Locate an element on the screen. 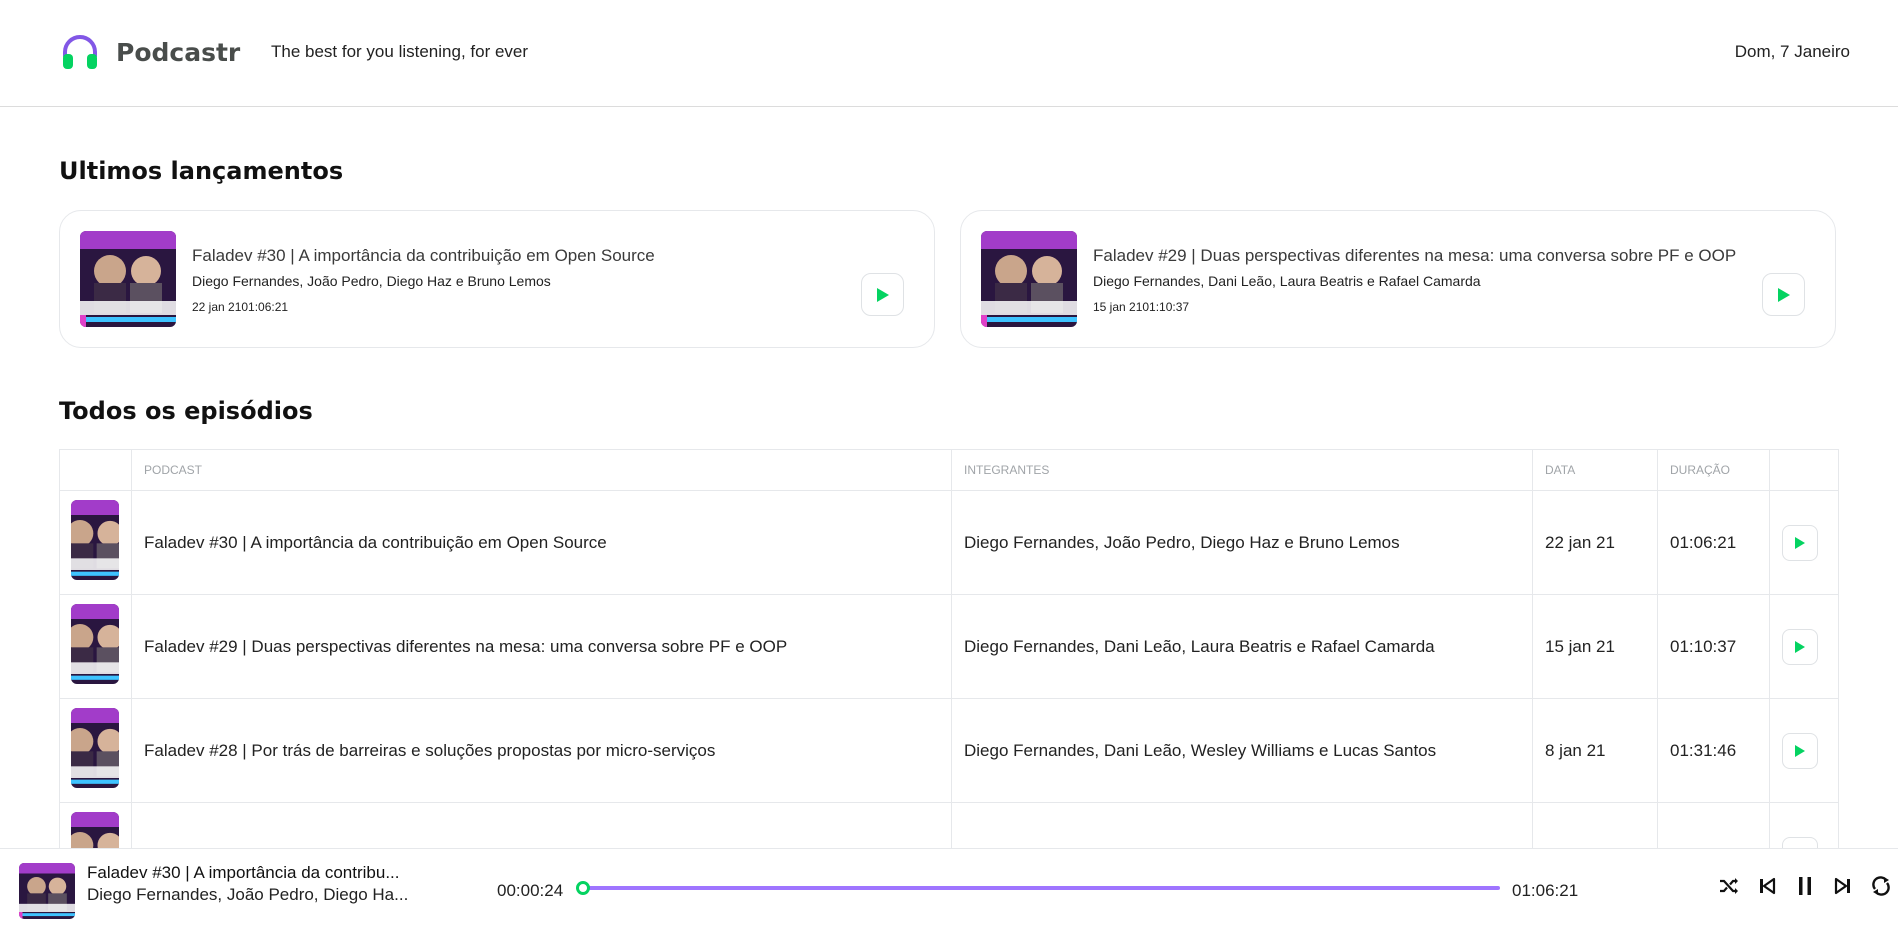 This screenshot has height=928, width=1898. column-header-podcast: Podcast is located at coordinates (541, 470).